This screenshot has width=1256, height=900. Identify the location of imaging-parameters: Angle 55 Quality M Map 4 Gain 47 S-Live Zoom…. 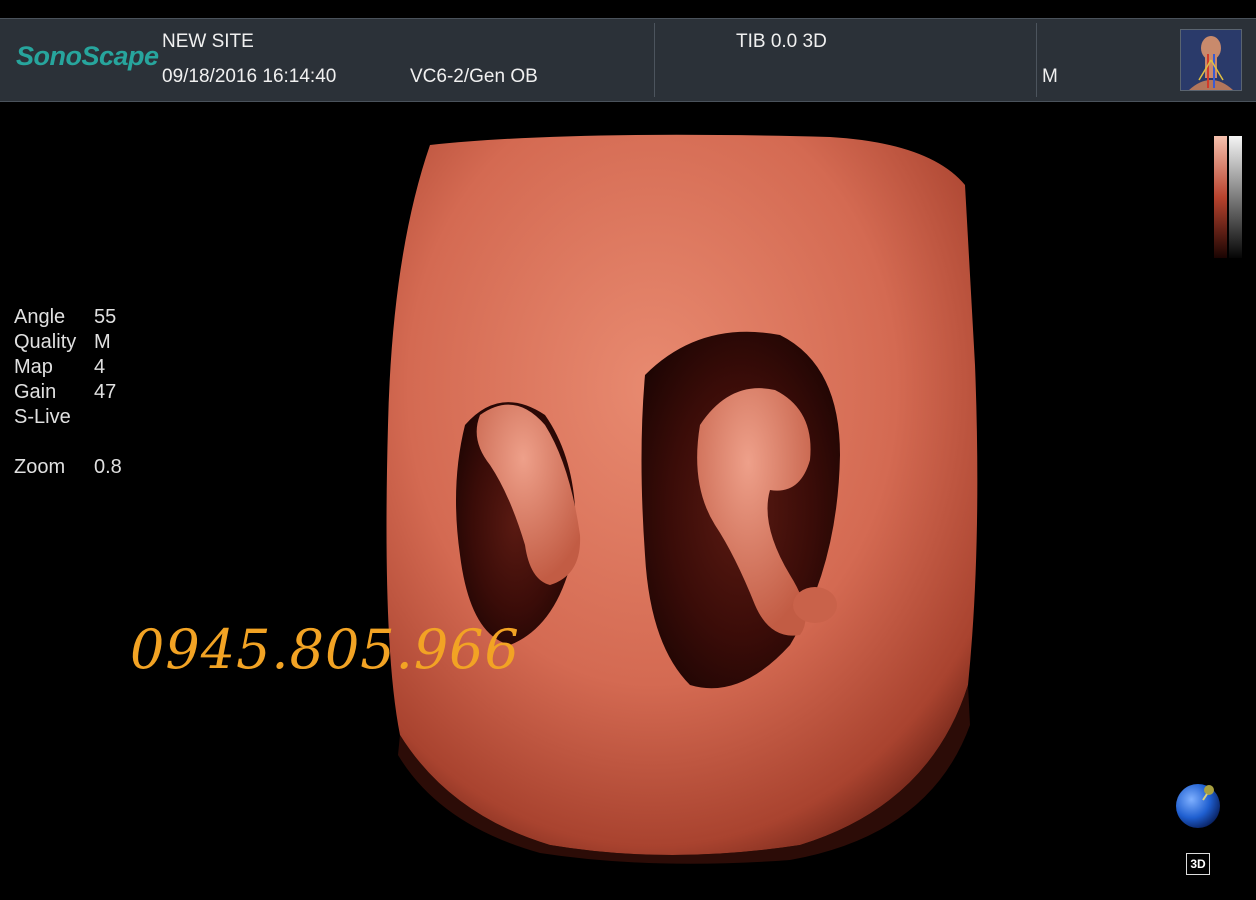
(68, 392).